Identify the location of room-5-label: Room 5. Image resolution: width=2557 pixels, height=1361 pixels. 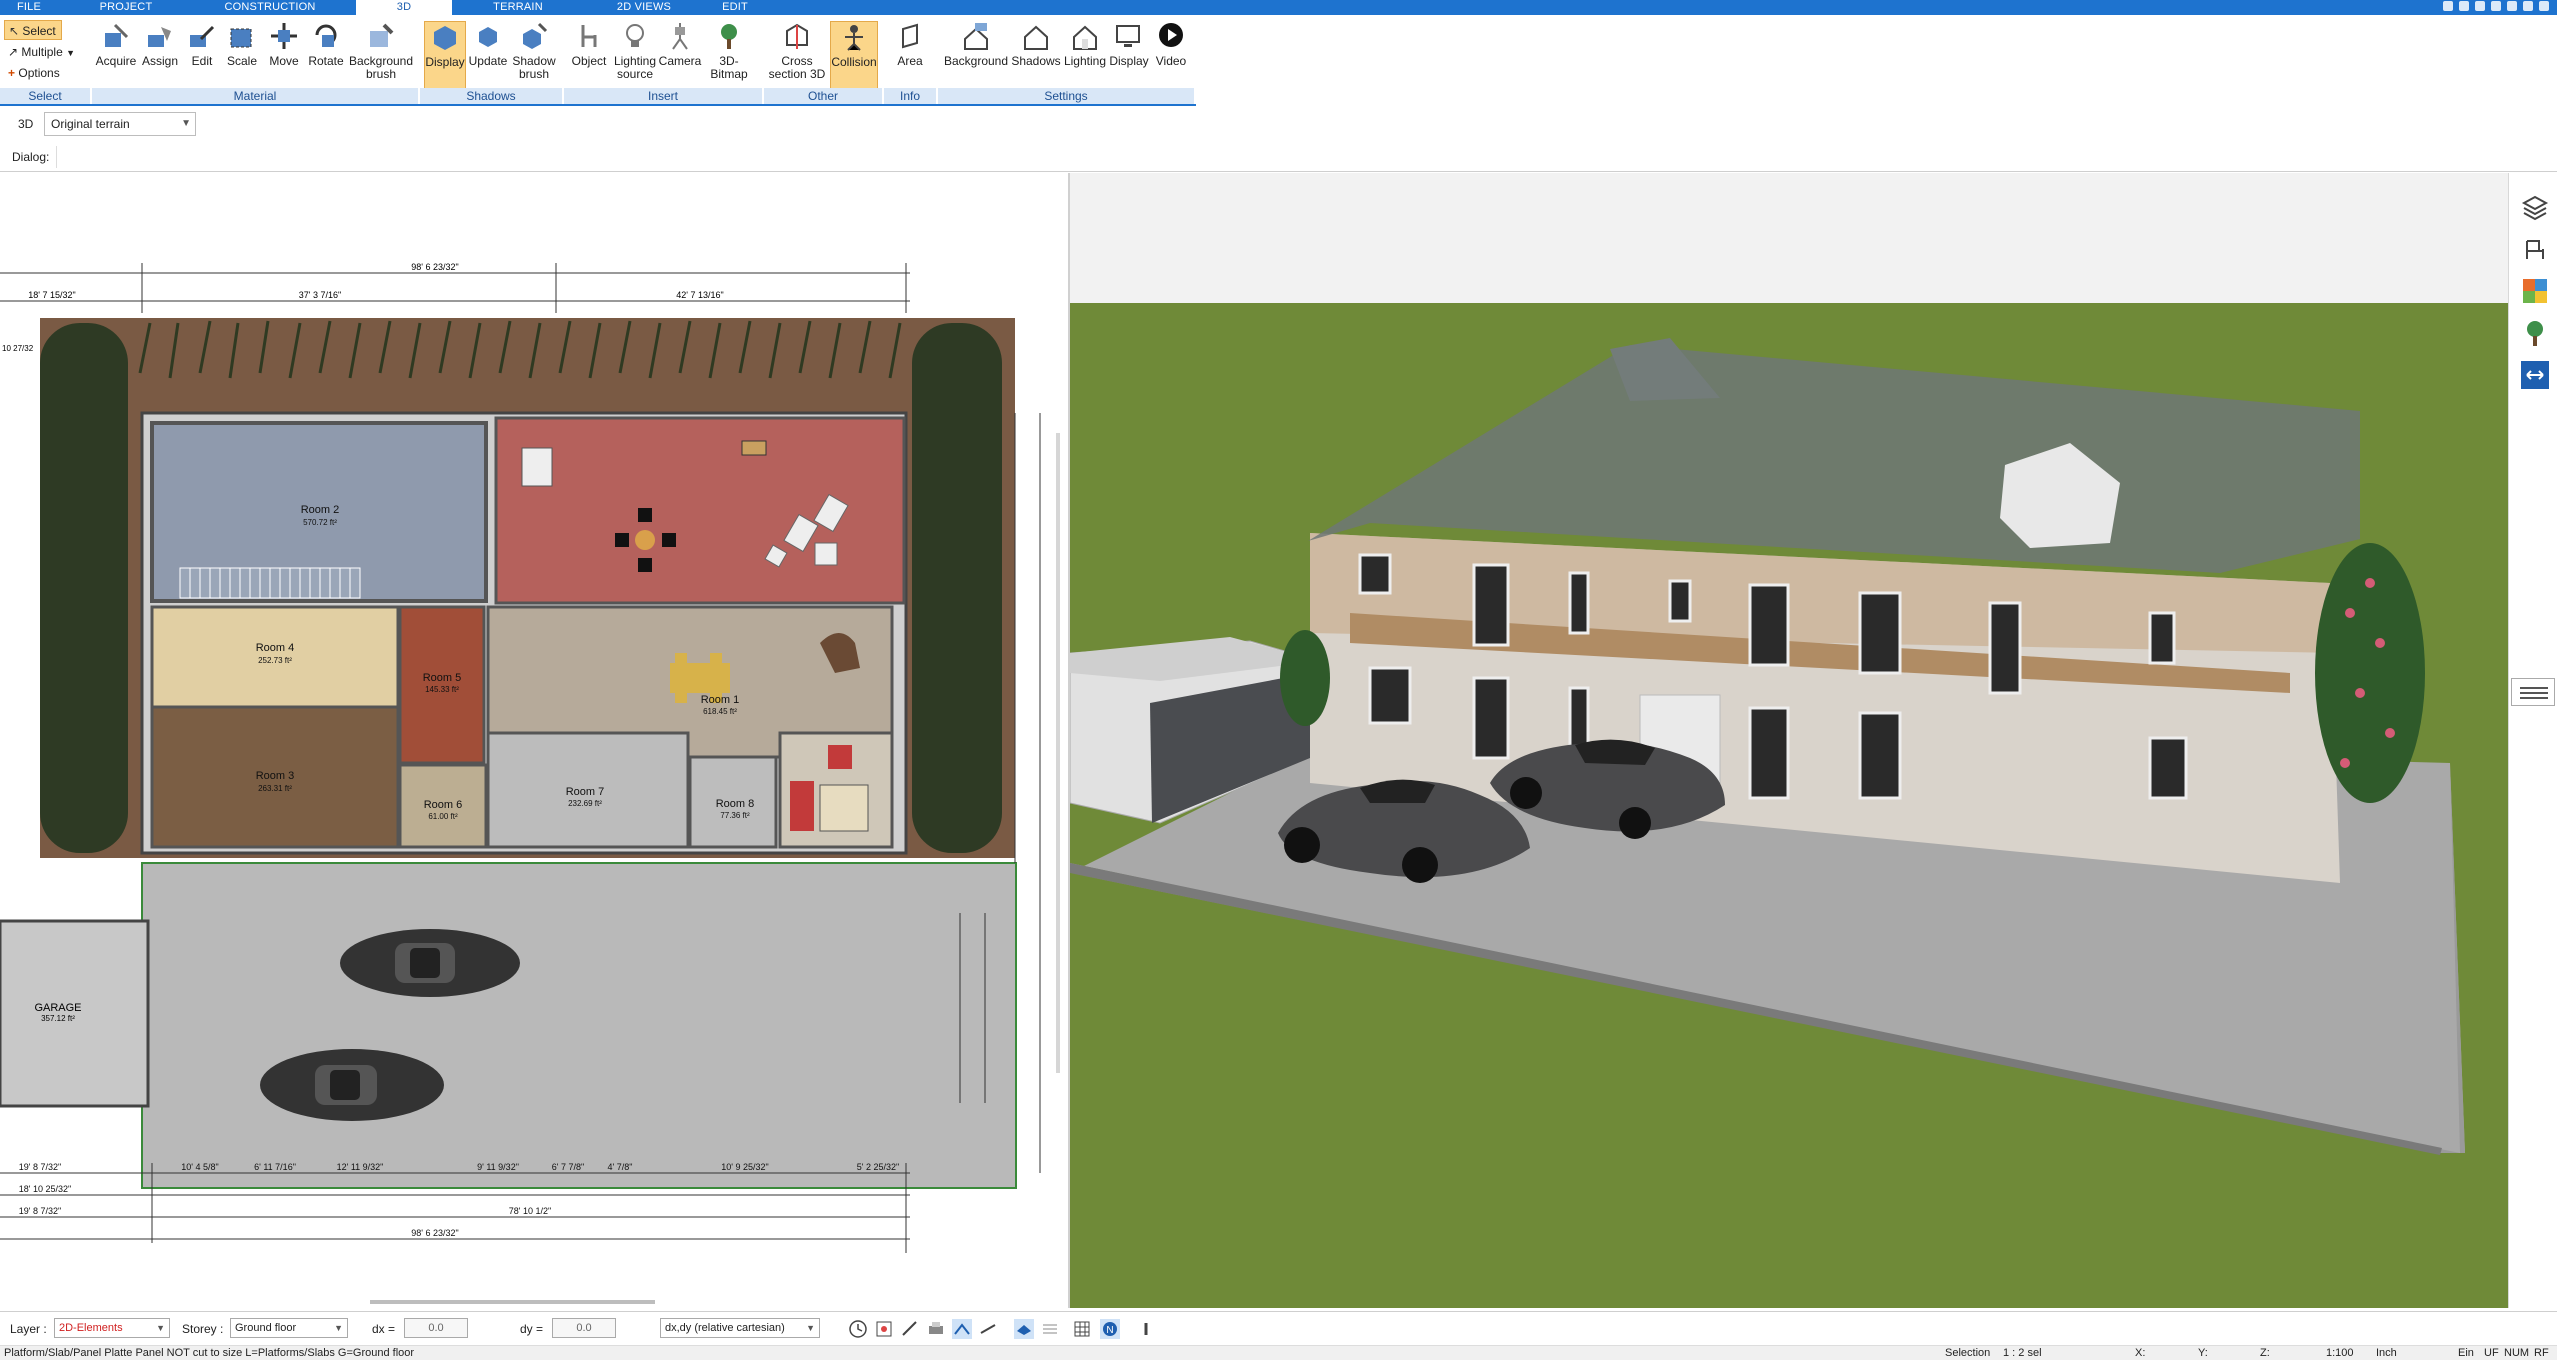
(442, 678).